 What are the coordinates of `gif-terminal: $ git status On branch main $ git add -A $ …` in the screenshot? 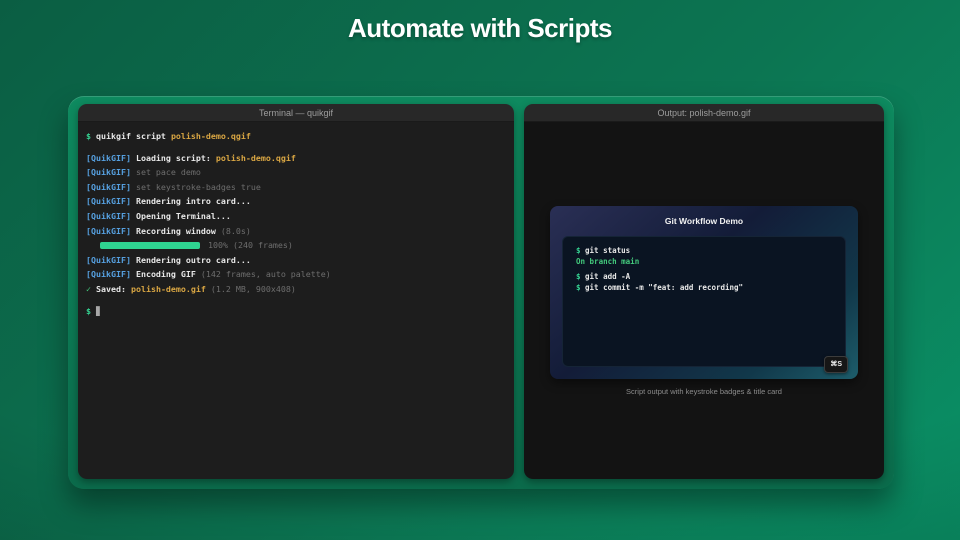 It's located at (704, 301).